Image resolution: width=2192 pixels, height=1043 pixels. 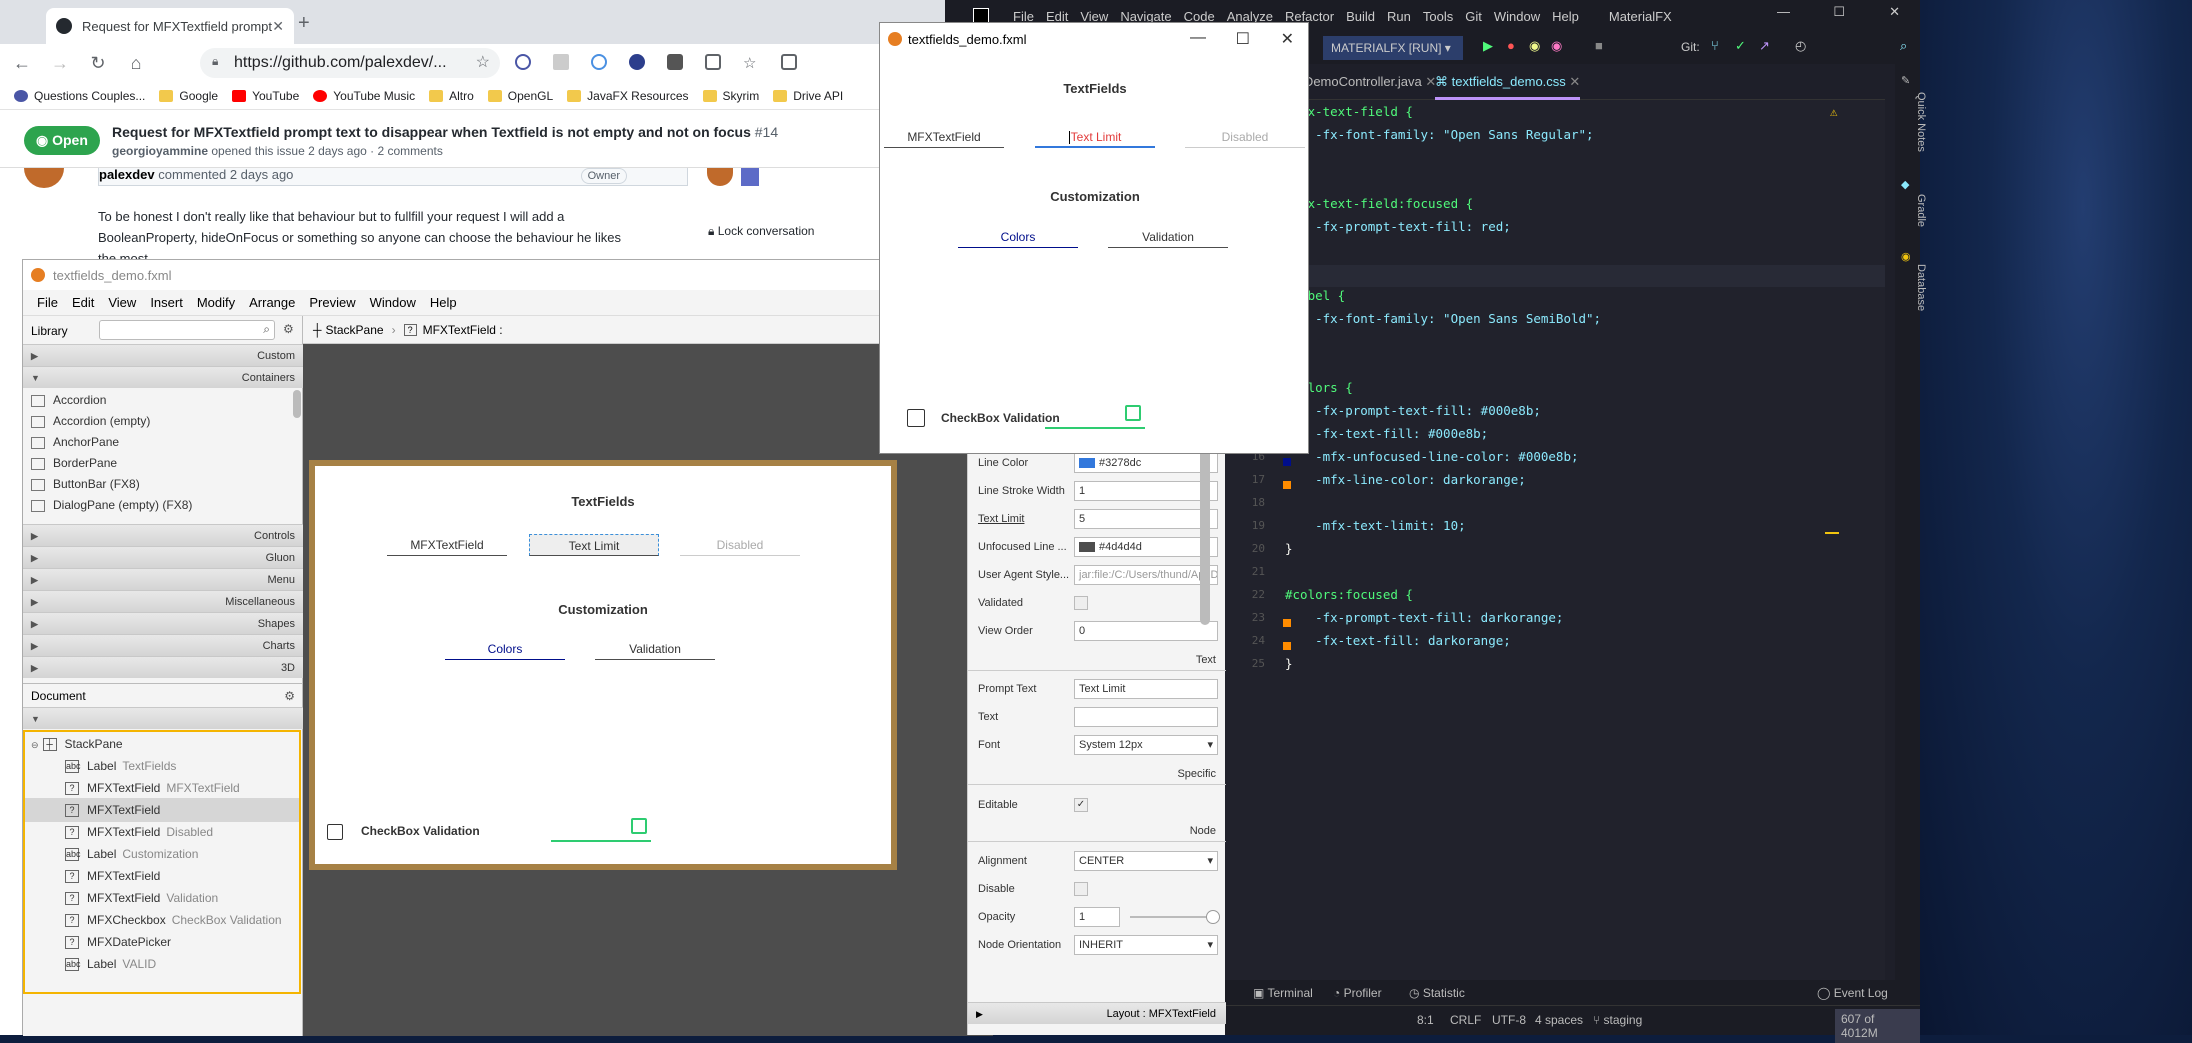 What do you see at coordinates (1146, 547) in the screenshot?
I see `unfocused-line-color-picker: #4d4d4d` at bounding box center [1146, 547].